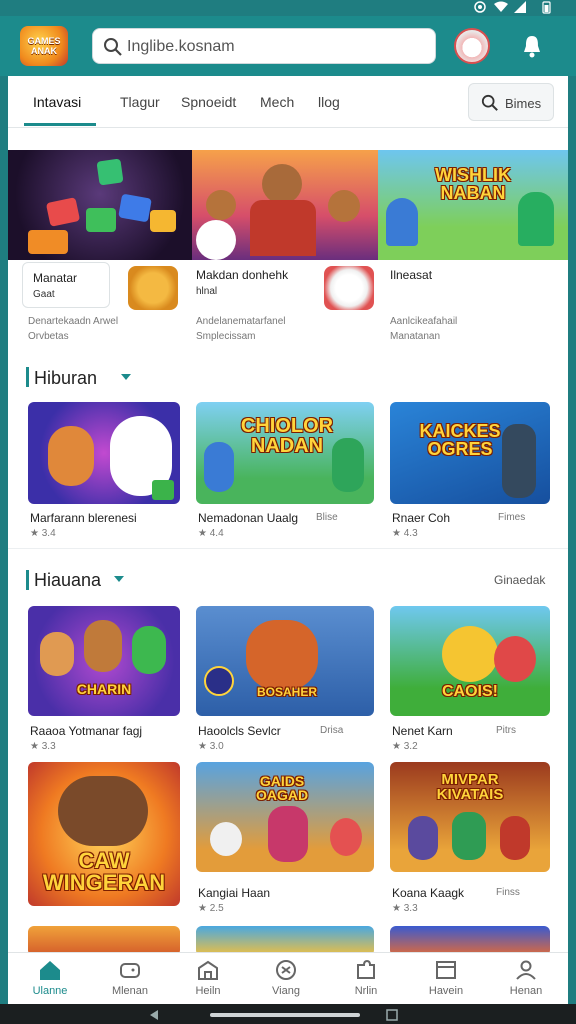 This screenshot has width=576, height=1024. Describe the element at coordinates (470, 691) in the screenshot. I see `game-art-text-s2-3: CAOIS!` at that location.